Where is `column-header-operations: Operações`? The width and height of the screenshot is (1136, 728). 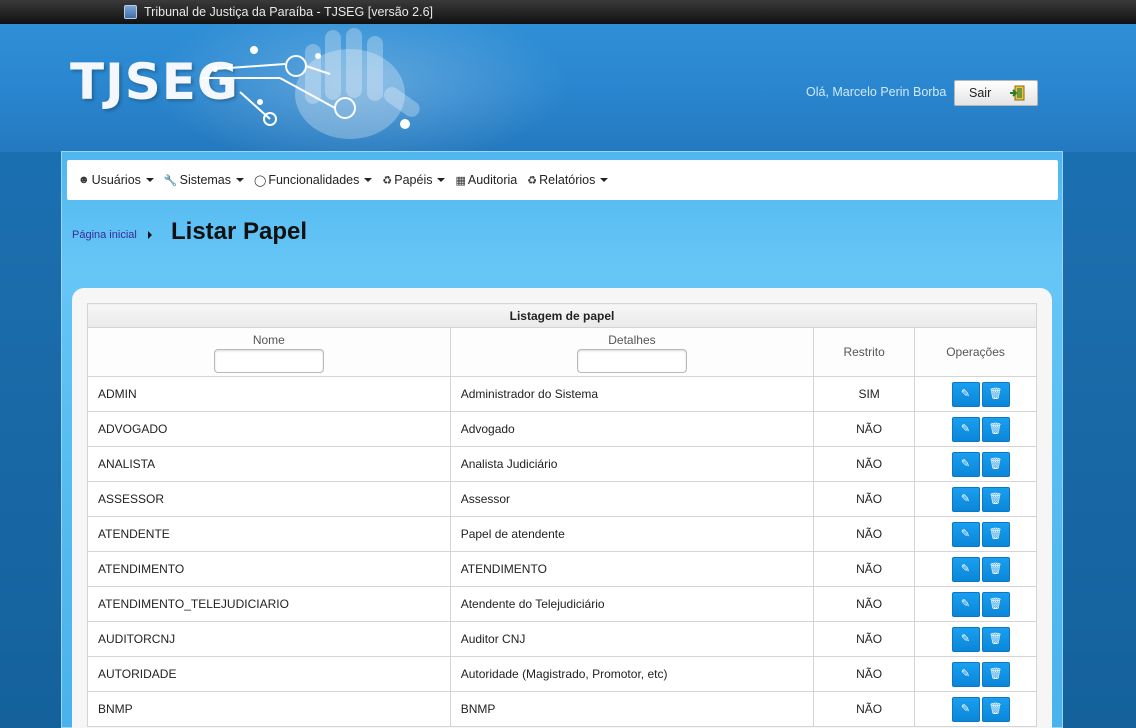 column-header-operations: Operações is located at coordinates (975, 352).